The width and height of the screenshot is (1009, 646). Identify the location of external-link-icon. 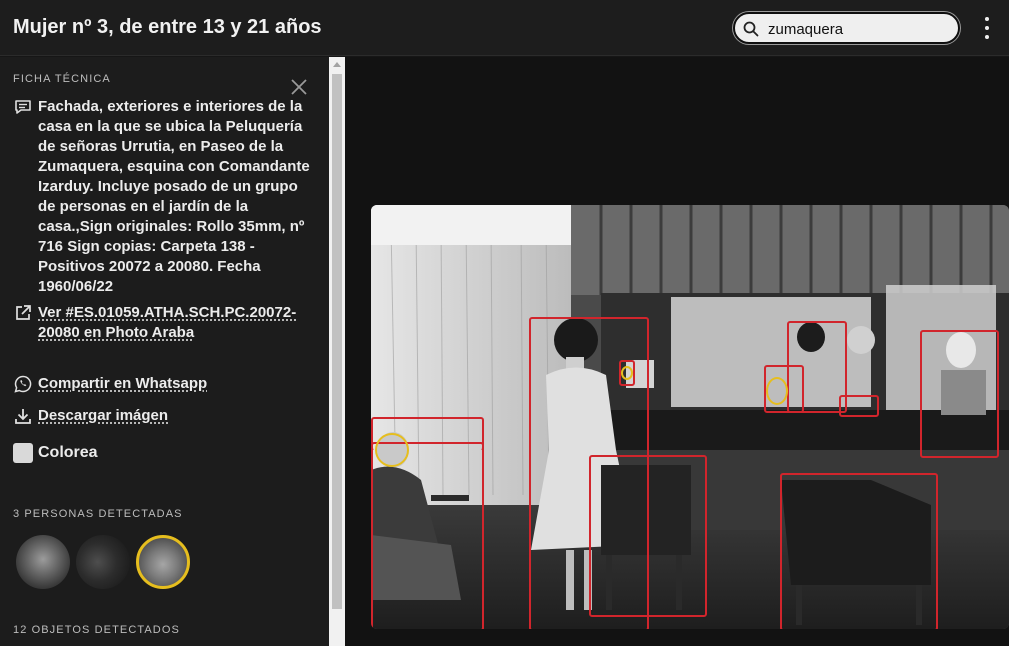
(23, 312).